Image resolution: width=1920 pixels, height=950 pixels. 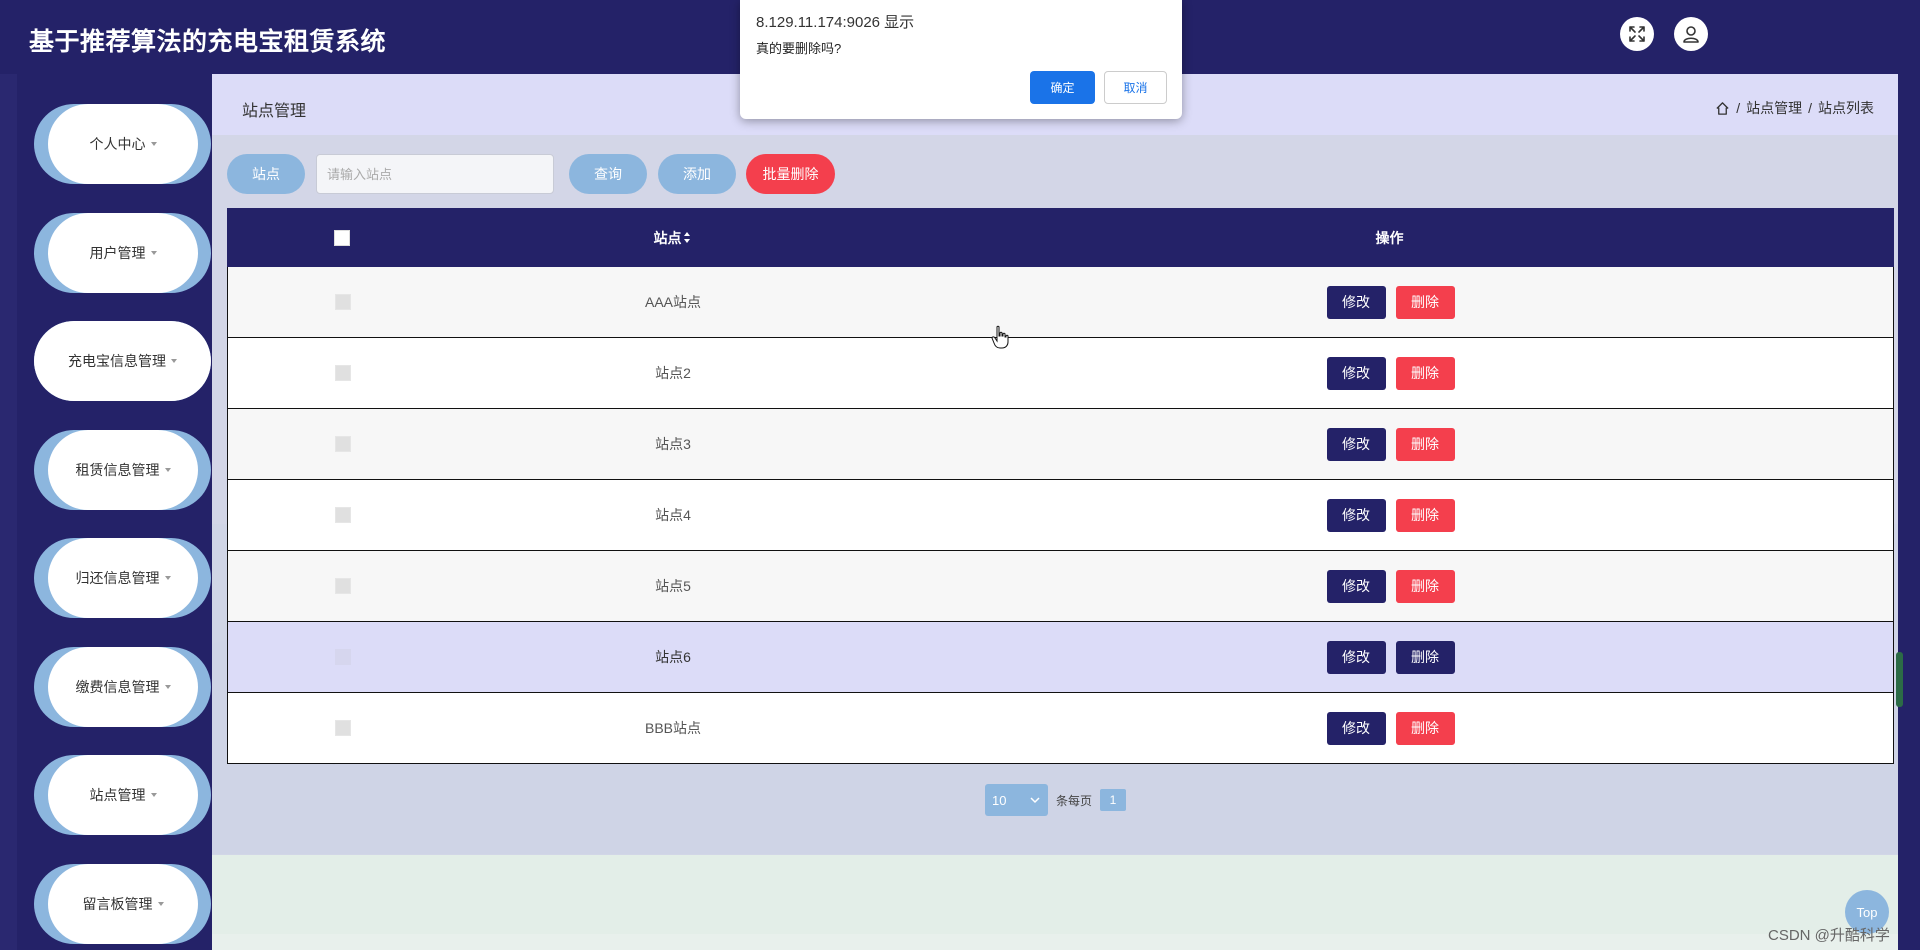 What do you see at coordinates (1389, 237) in the screenshot?
I see `column-header-actions: 操作` at bounding box center [1389, 237].